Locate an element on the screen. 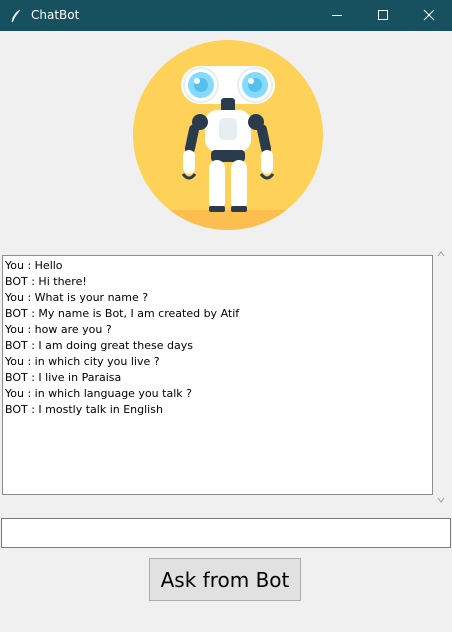  message-input is located at coordinates (226, 533).